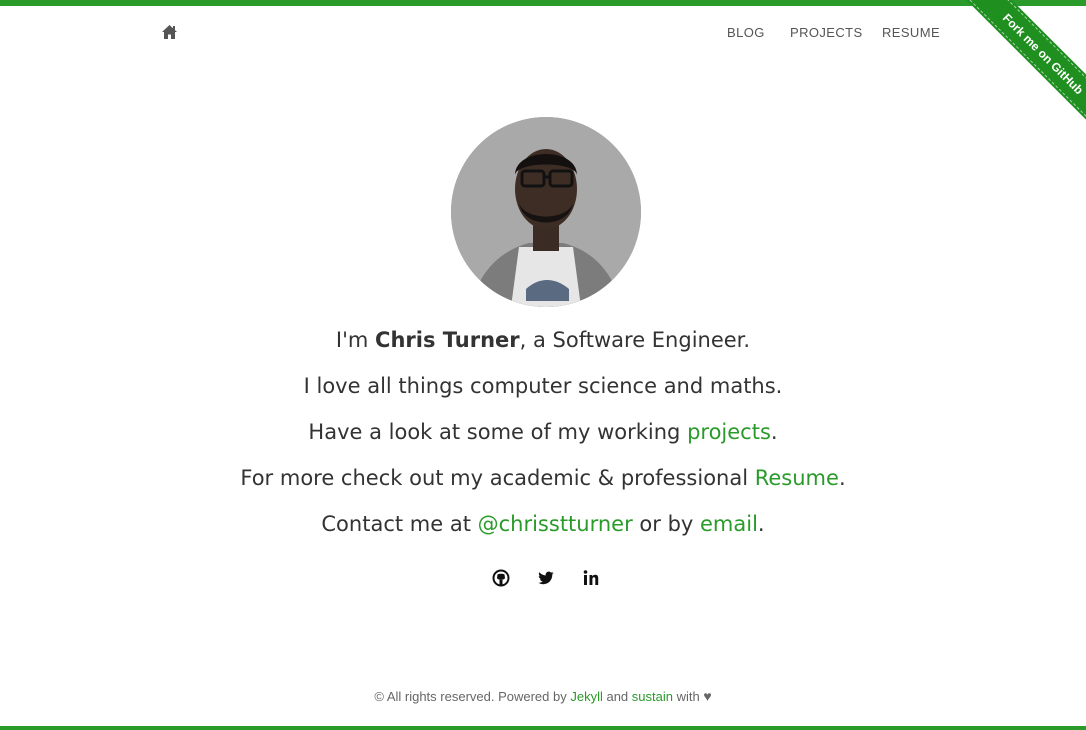  I want to click on bio-intro-suffix: , a Software Engineer., so click(635, 340).